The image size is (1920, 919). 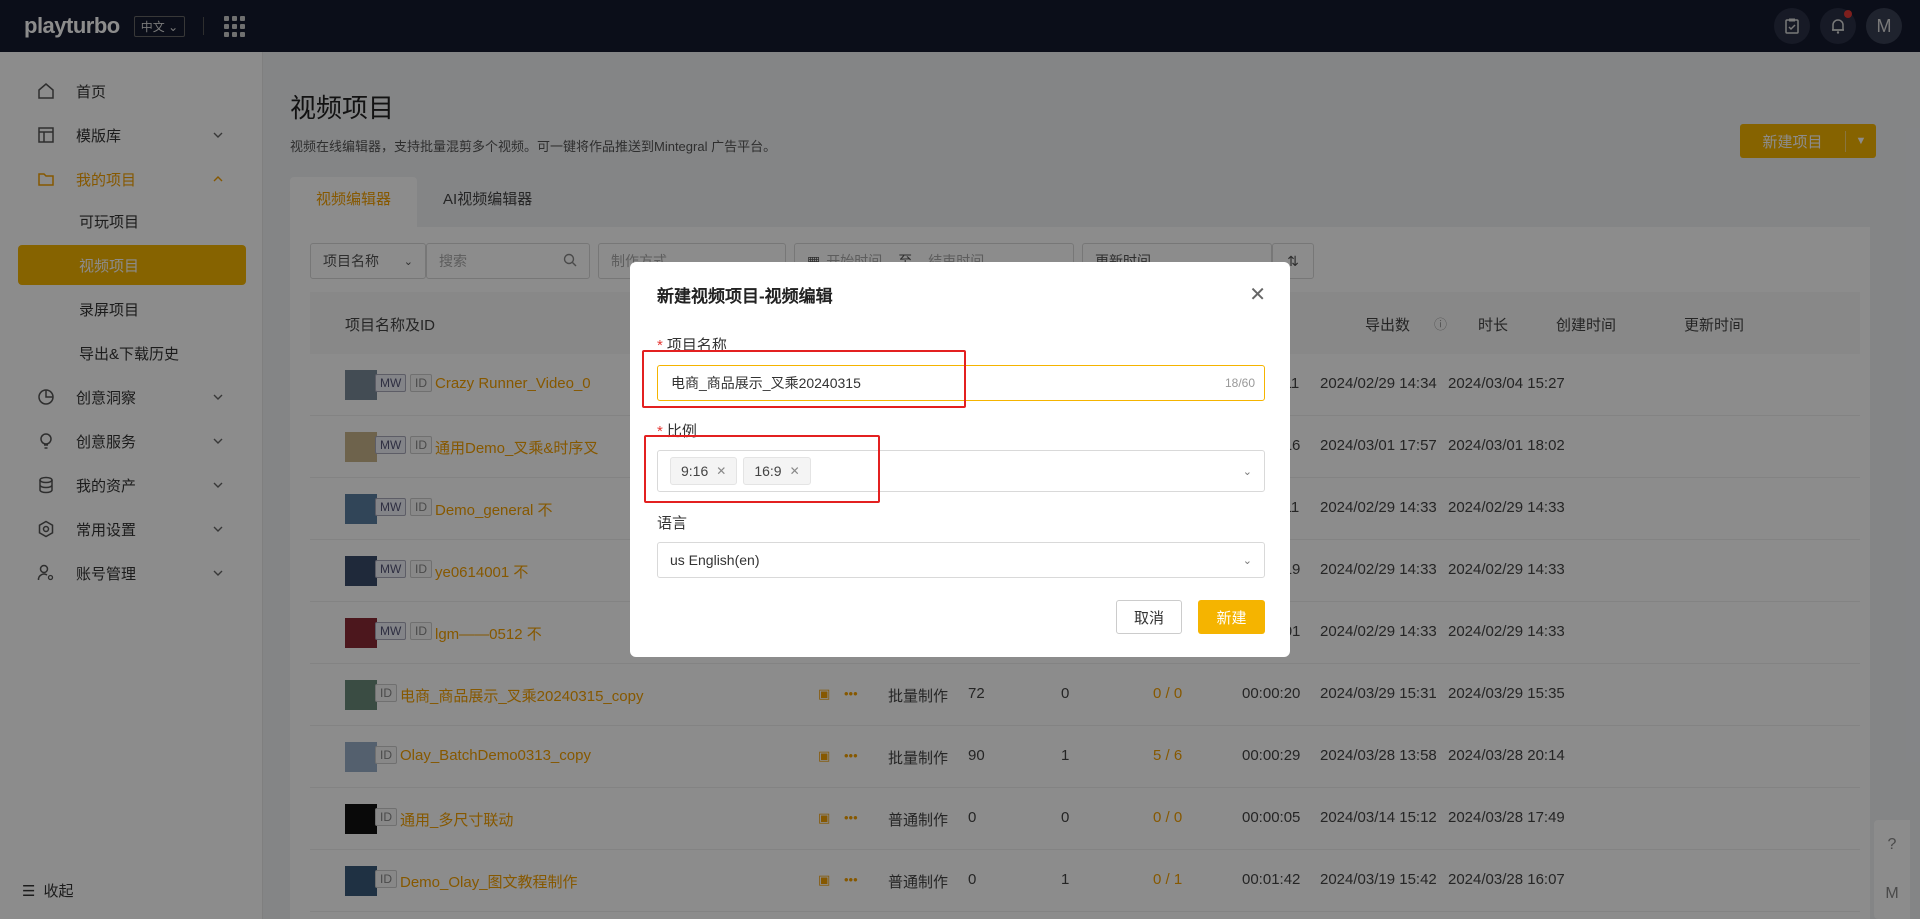 I want to click on close-icon: ✕, so click(x=1257, y=294).